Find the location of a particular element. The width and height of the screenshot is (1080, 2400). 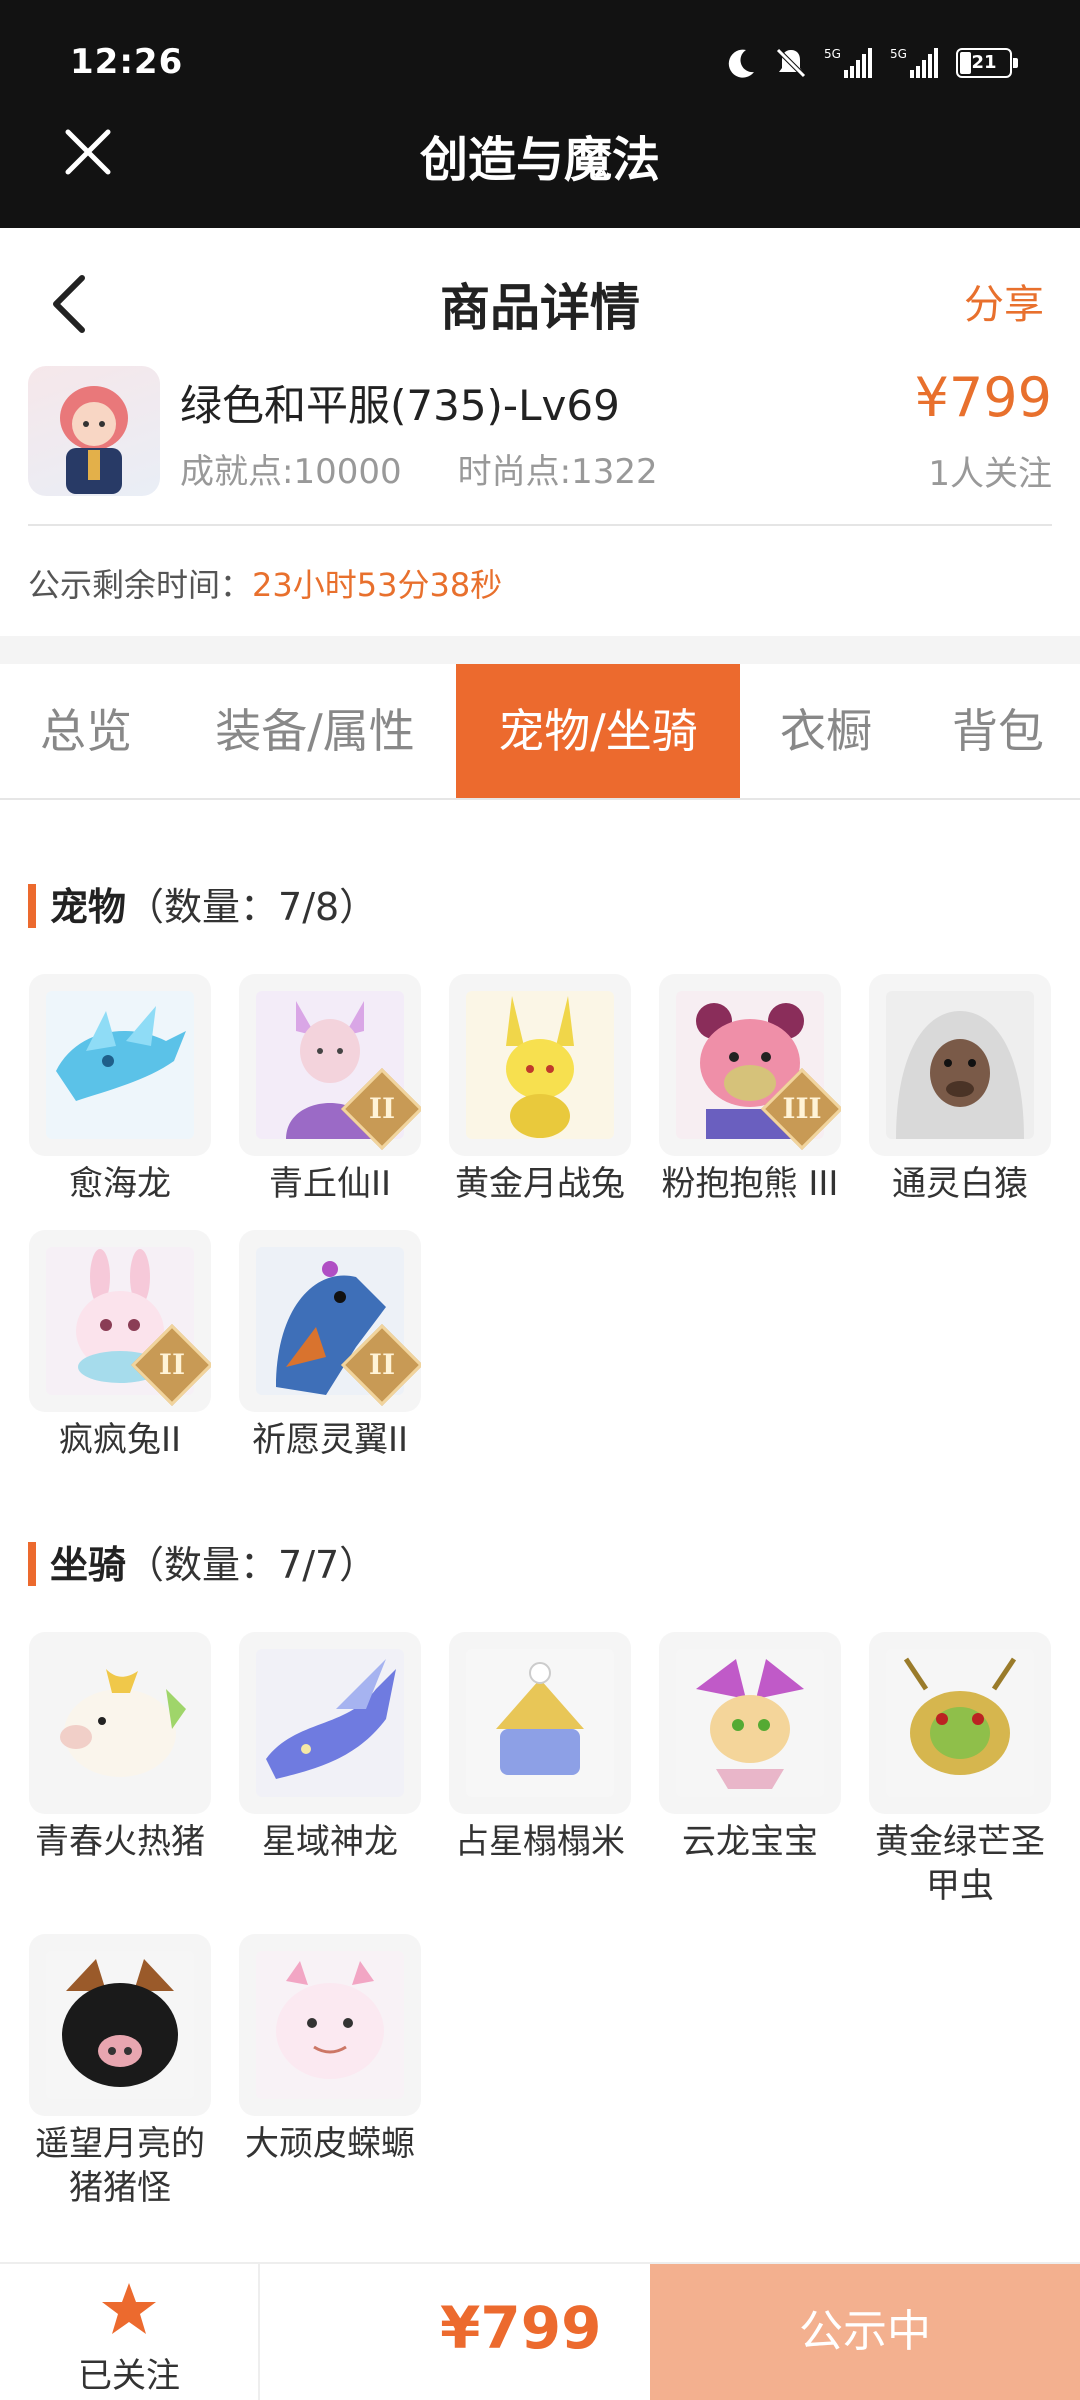

notice-countdown: 23小时53分38秒 is located at coordinates (377, 585).